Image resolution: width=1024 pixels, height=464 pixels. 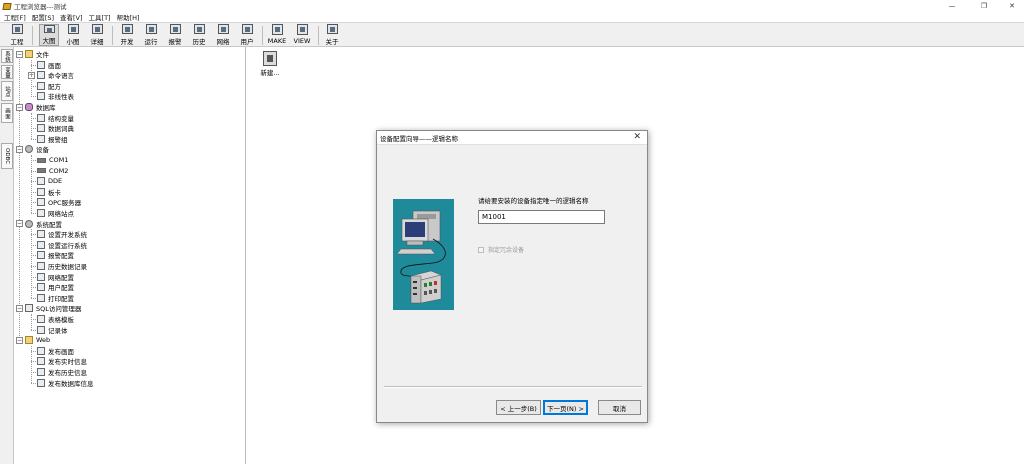 What do you see at coordinates (73, 42) in the screenshot?
I see `toolbar-label: 小图` at bounding box center [73, 42].